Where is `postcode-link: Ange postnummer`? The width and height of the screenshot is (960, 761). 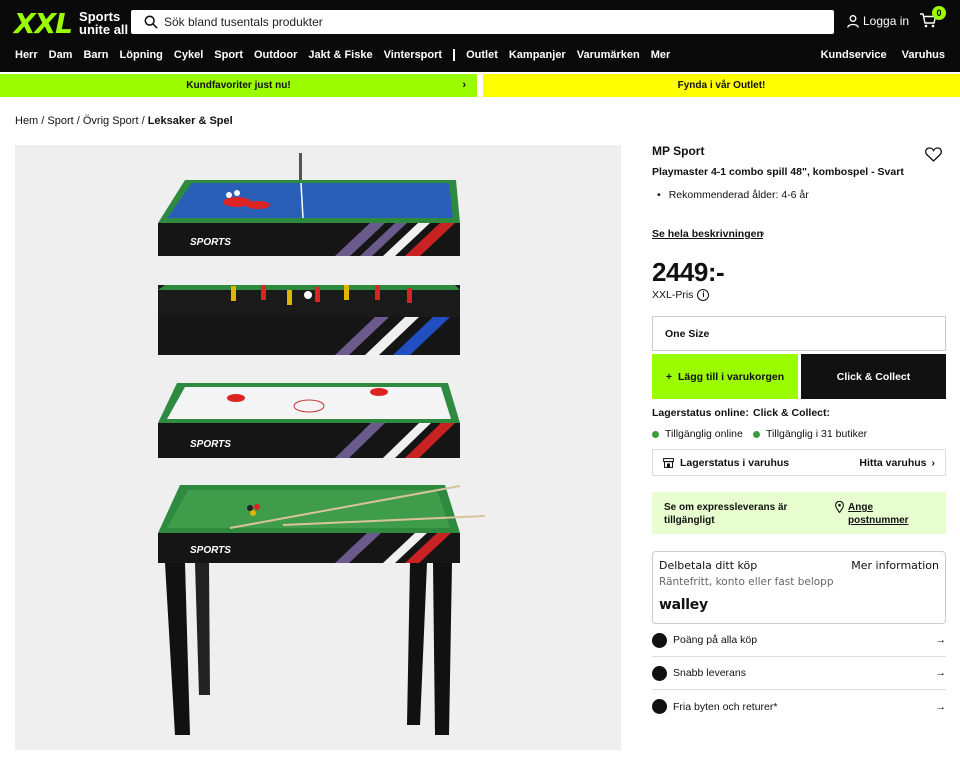 postcode-link: Ange postnummer is located at coordinates (876, 514).